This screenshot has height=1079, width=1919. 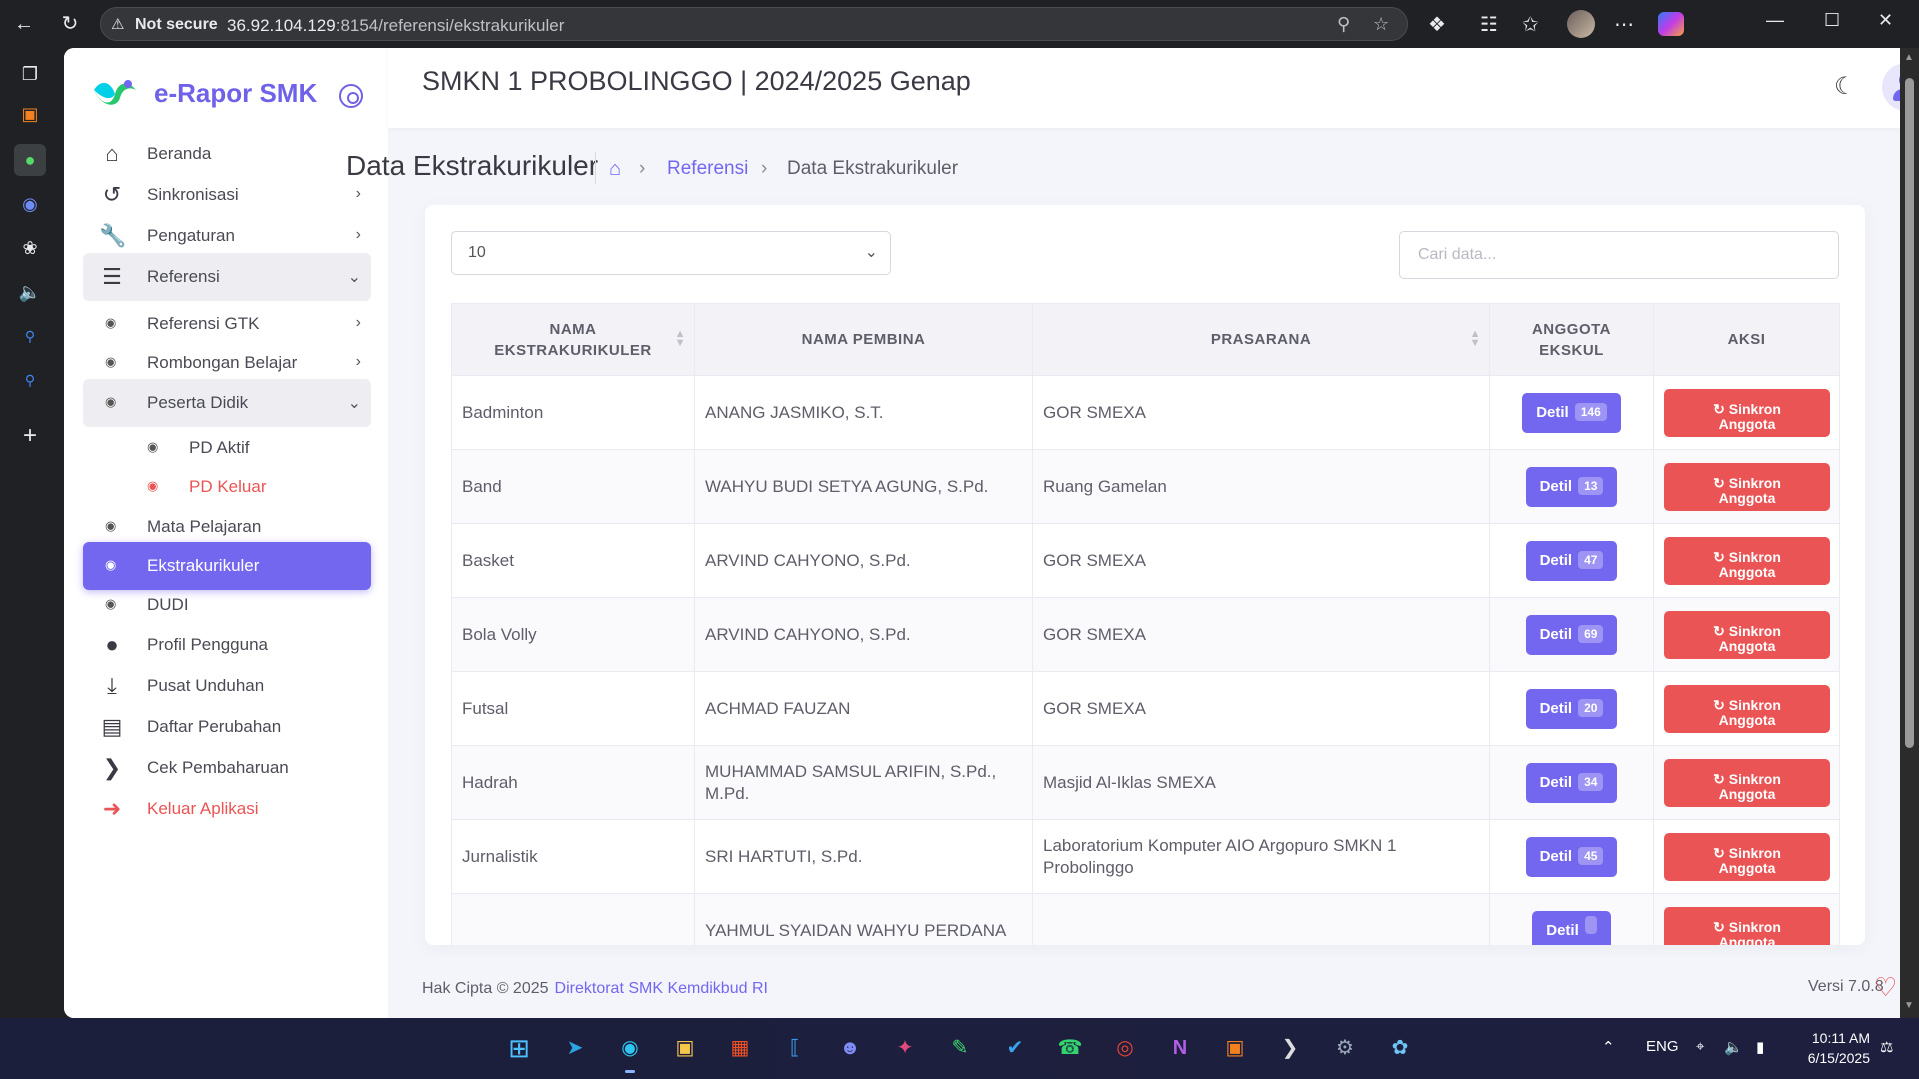 I want to click on clock: 10:11 AM 6/15/2025, so click(x=1830, y=1048).